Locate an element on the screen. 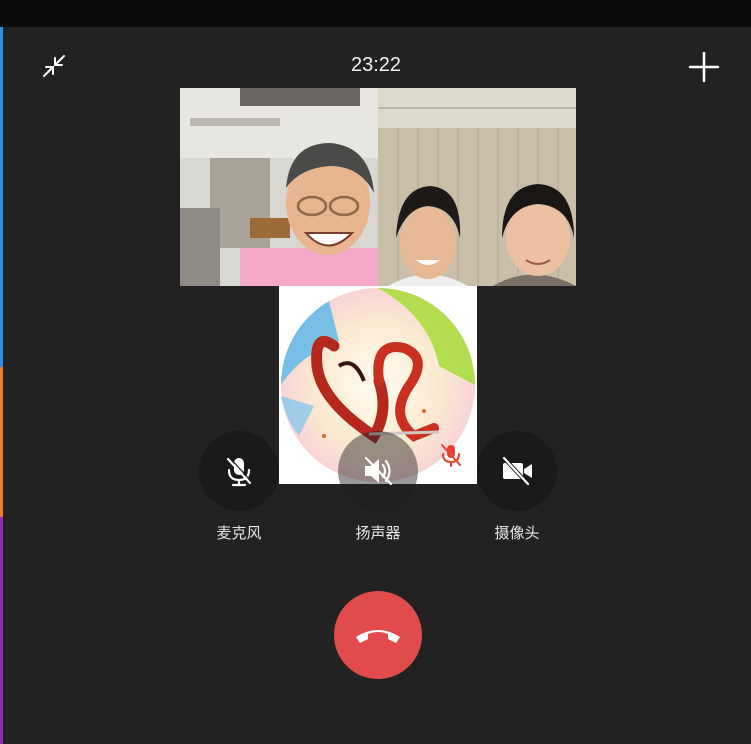 The height and width of the screenshot is (744, 751). camera-label: 摄像头 is located at coordinates (517, 533).